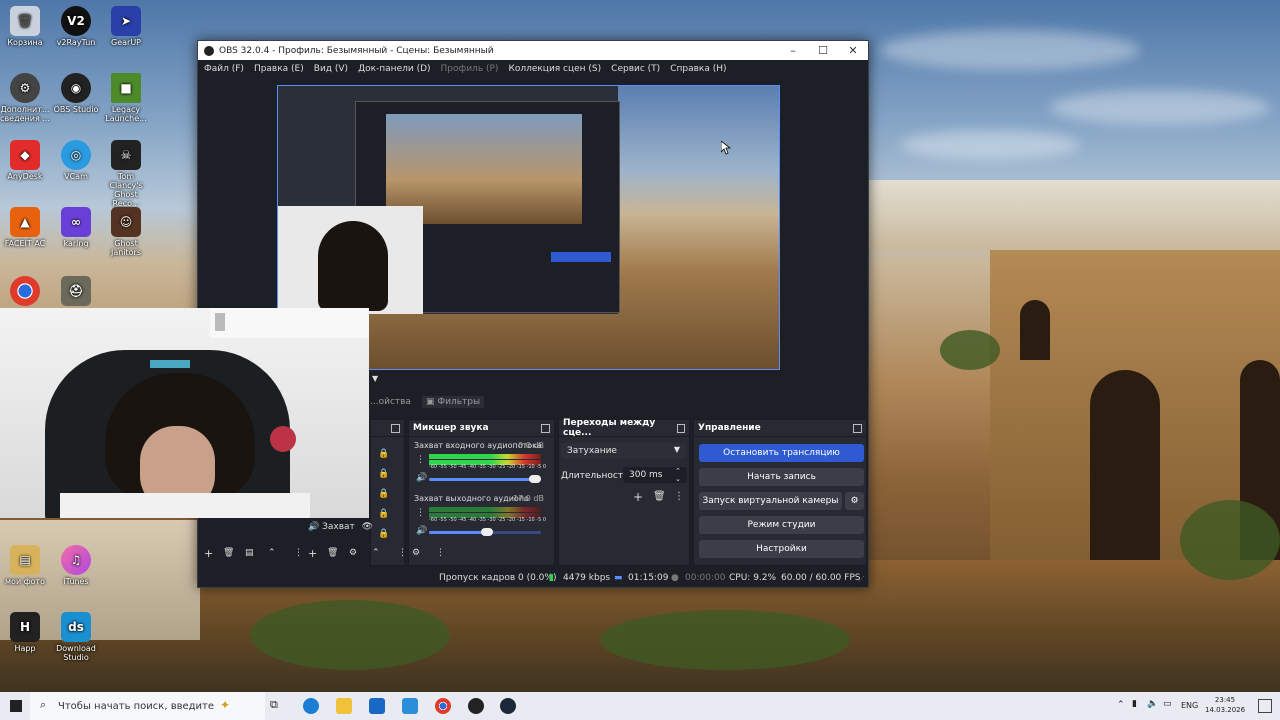 Image resolution: width=1280 pixels, height=720 pixels. What do you see at coordinates (678, 475) in the screenshot?
I see `spin-arrows-icon: ⌃ ⌄` at bounding box center [678, 475].